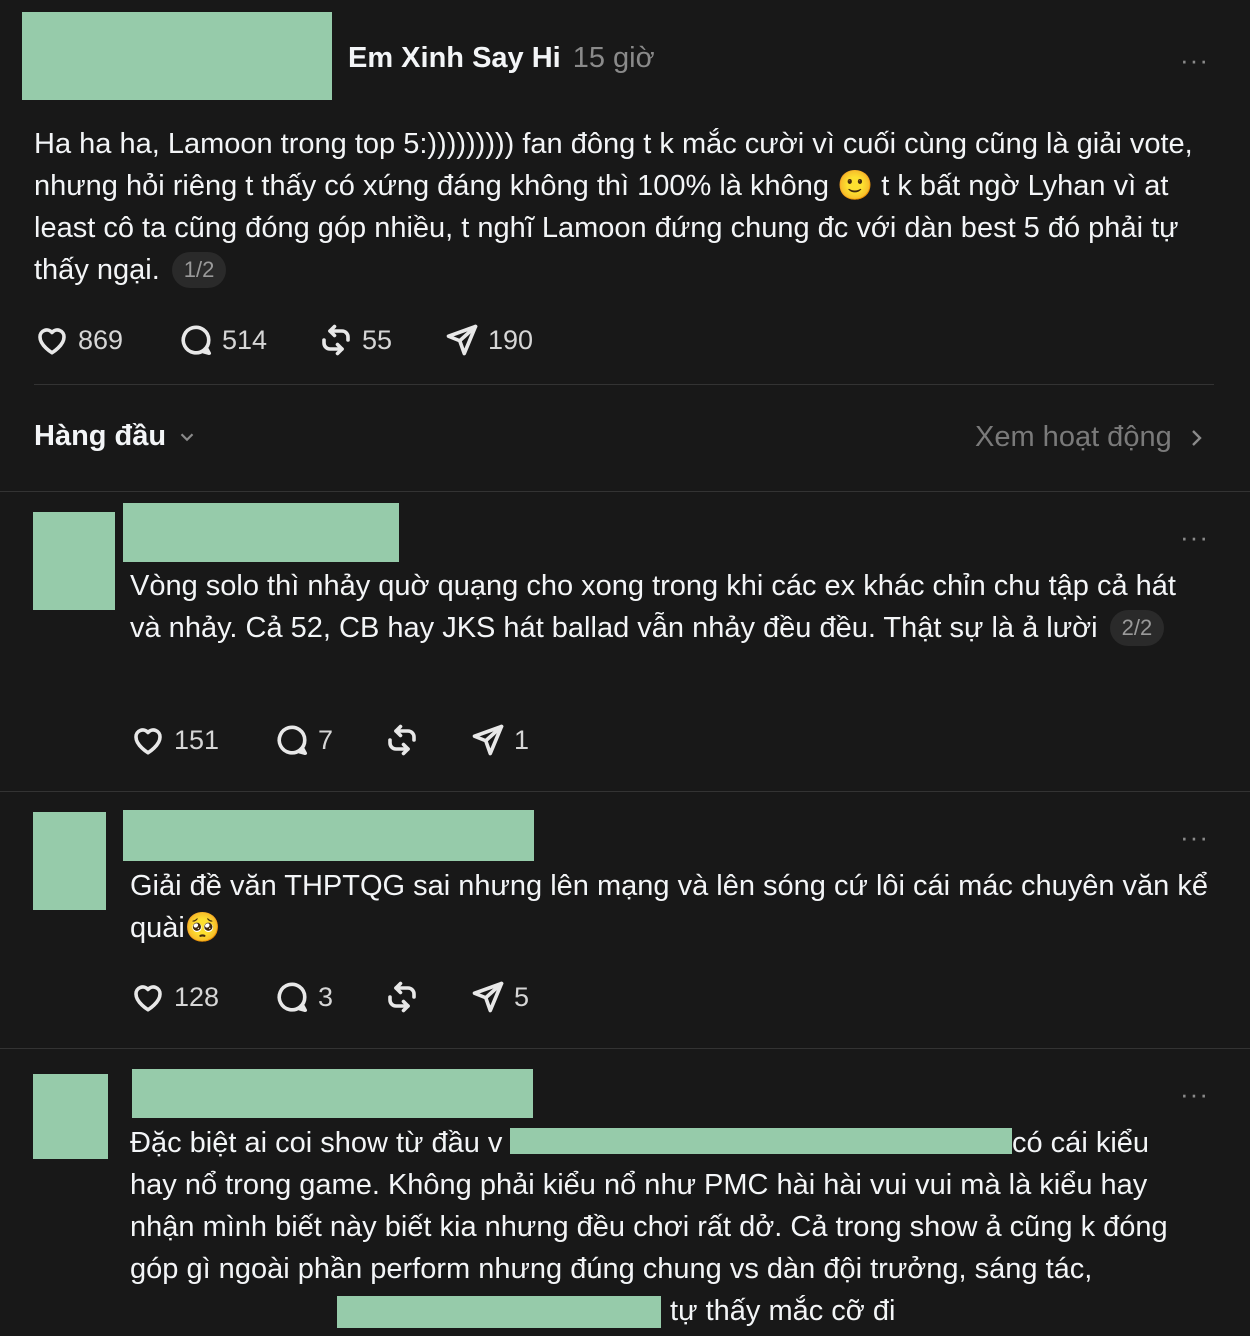  I want to click on reply-comment-button: 7, so click(329, 740).